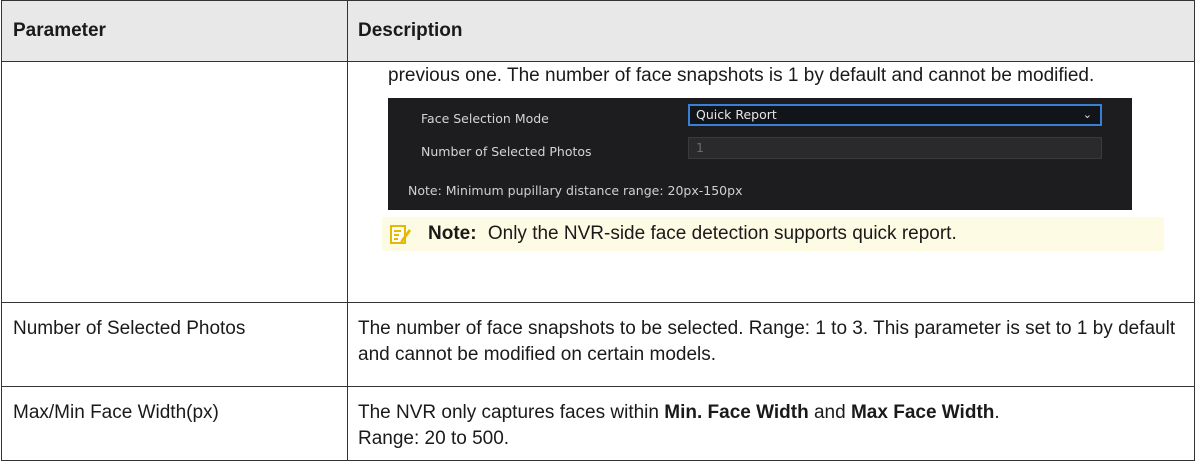  What do you see at coordinates (506, 151) in the screenshot?
I see `selected-photos-label: Number of Selected Photos` at bounding box center [506, 151].